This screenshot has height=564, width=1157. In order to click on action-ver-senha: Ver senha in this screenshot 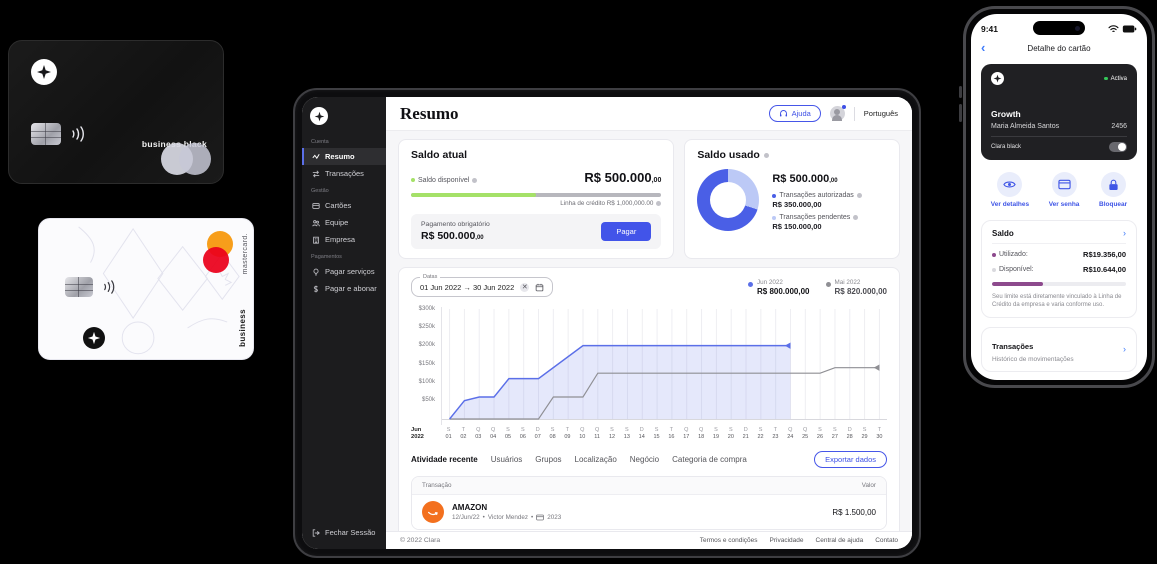, I will do `click(1064, 190)`.